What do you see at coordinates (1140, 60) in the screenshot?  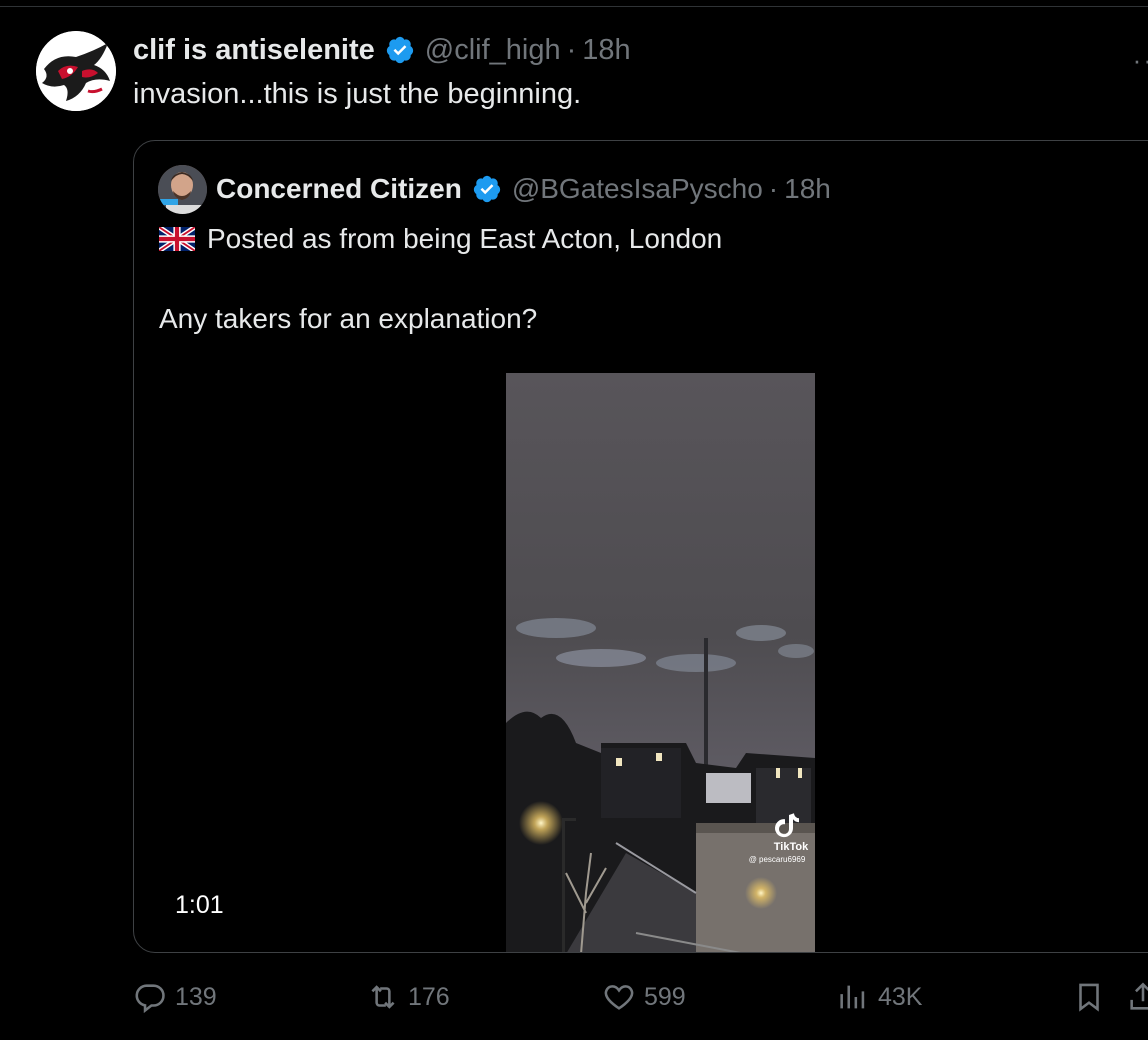 I see `more-options-icon: ··` at bounding box center [1140, 60].